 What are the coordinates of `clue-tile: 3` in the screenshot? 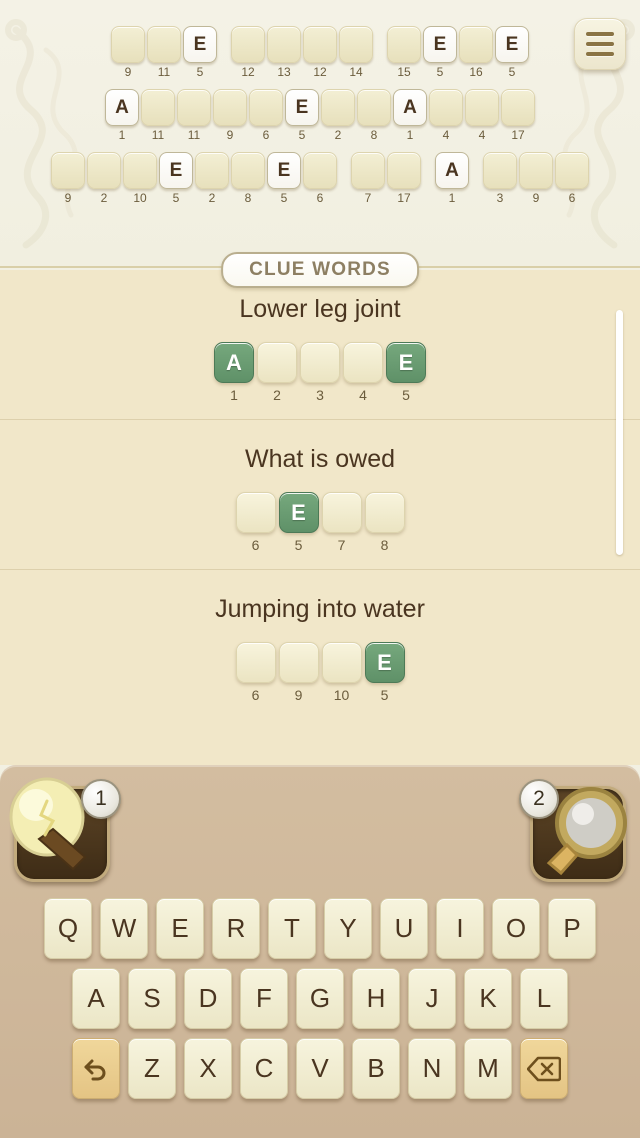 It's located at (320, 372).